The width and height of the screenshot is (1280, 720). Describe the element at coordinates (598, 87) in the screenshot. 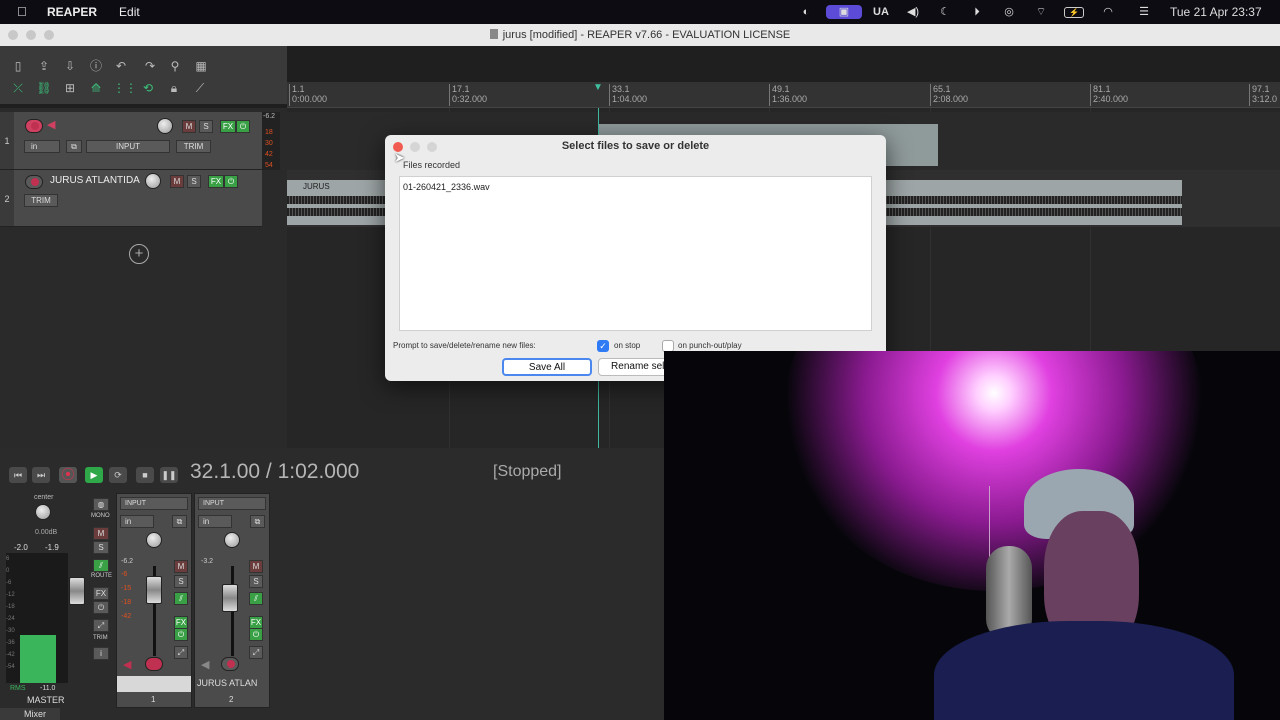

I see `playhead-marker-icon: ▼` at that location.